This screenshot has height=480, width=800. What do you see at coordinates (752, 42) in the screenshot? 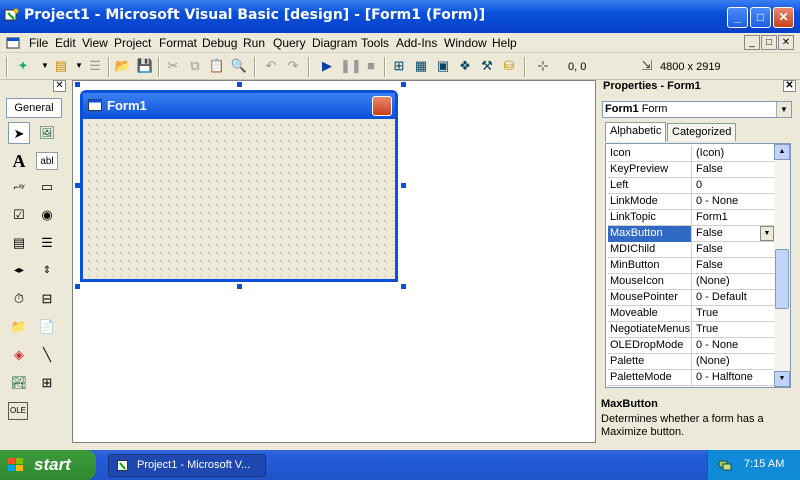
I see `mdi-minimize-button: _` at bounding box center [752, 42].